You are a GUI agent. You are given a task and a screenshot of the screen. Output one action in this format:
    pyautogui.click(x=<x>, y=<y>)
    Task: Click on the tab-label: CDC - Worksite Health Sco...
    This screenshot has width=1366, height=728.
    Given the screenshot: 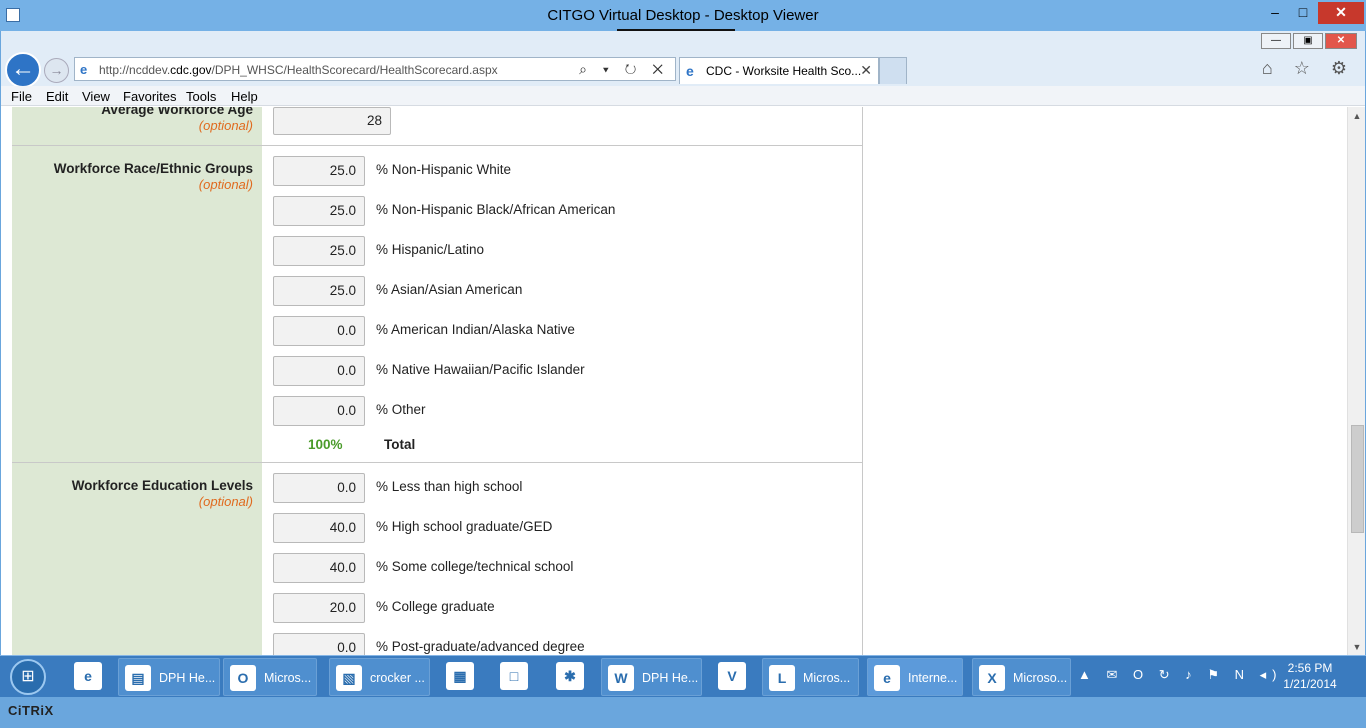 What is the action you would take?
    pyautogui.click(x=784, y=71)
    